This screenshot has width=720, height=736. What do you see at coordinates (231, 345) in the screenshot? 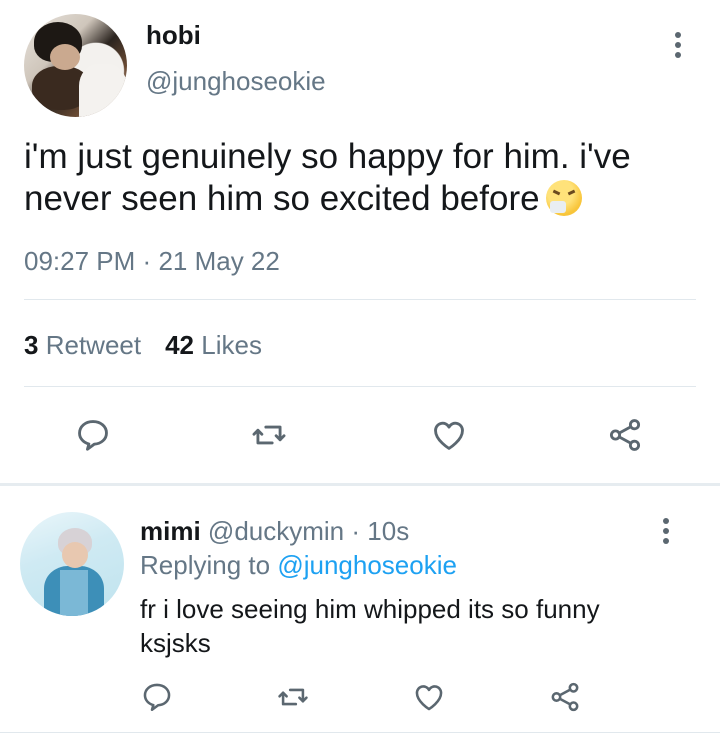
I see `likes-label: Likes` at bounding box center [231, 345].